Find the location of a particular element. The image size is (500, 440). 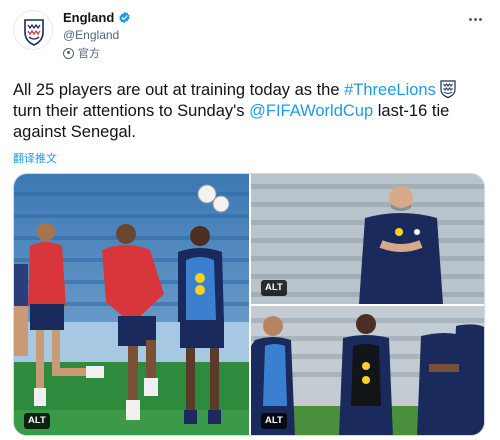

more-dots-icon is located at coordinates (470, 19).